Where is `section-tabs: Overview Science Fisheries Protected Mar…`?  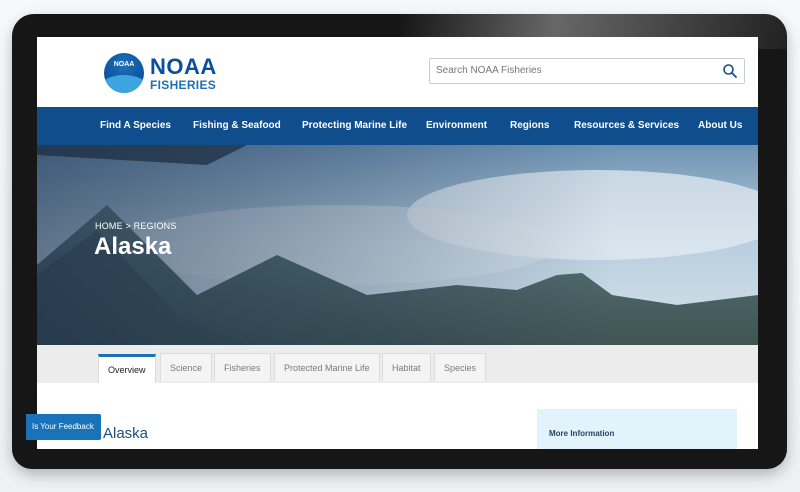
section-tabs: Overview Science Fisheries Protected Mar… is located at coordinates (397, 364).